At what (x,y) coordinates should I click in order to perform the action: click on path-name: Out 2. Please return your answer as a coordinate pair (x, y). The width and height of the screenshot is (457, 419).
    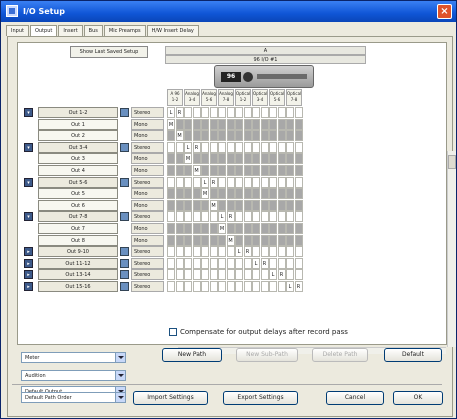
    Looking at the image, I should click on (78, 136).